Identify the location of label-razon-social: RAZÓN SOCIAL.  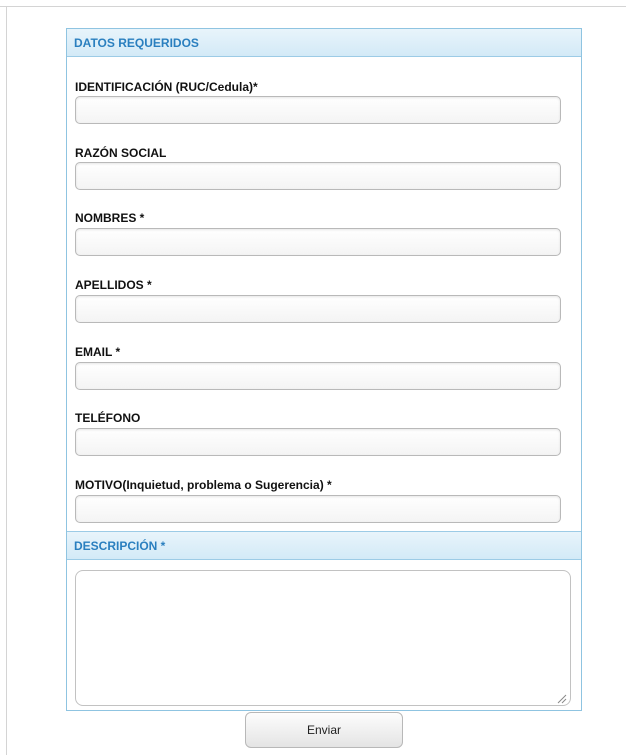
(121, 153).